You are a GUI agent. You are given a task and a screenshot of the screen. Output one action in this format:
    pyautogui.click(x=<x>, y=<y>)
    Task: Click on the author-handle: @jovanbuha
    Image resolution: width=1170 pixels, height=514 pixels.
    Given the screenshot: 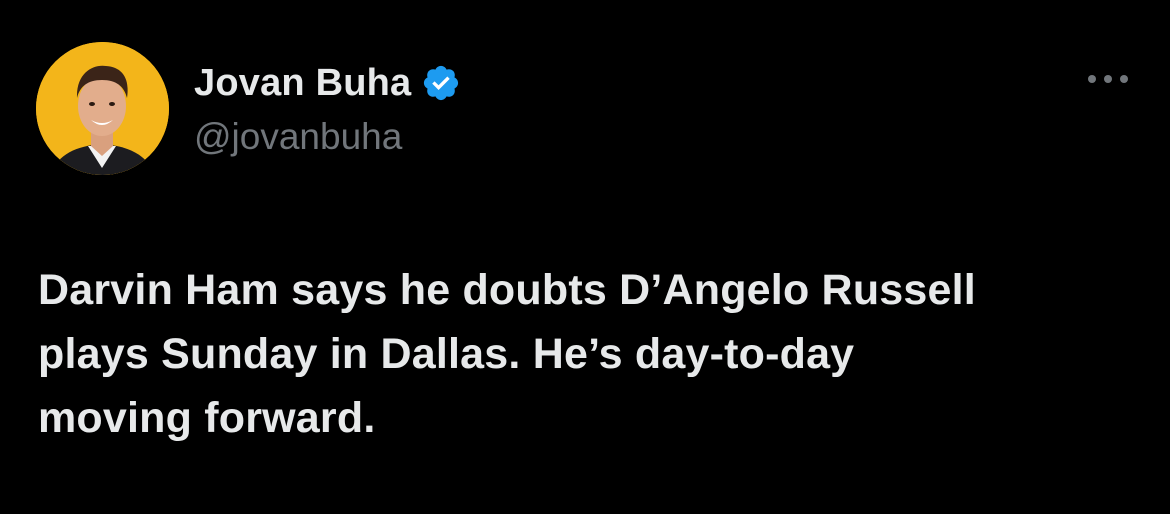 What is the action you would take?
    pyautogui.click(x=327, y=137)
    